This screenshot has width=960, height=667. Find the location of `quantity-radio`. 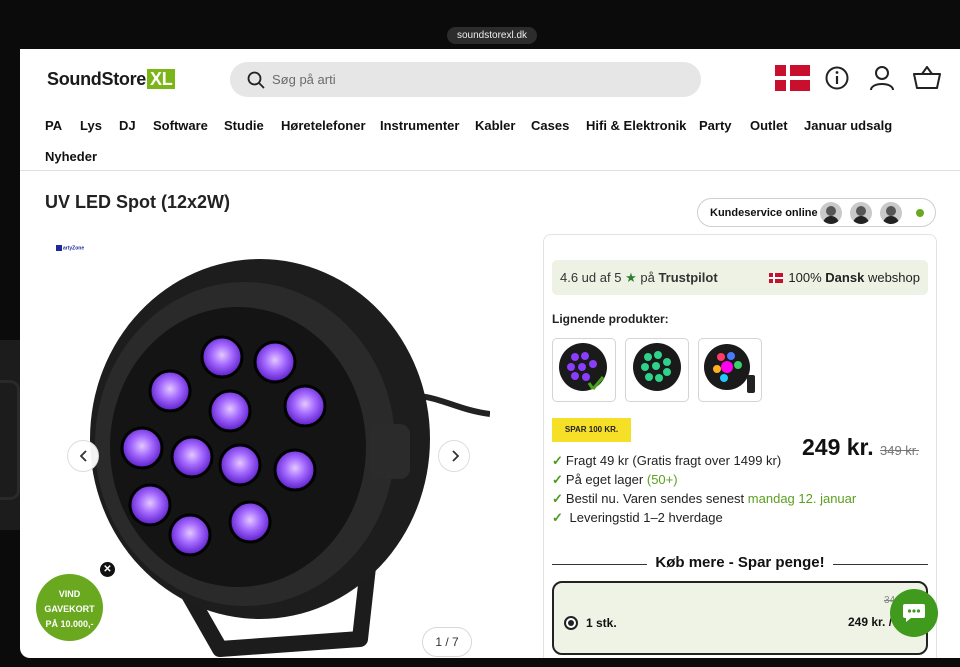

quantity-radio is located at coordinates (571, 623).